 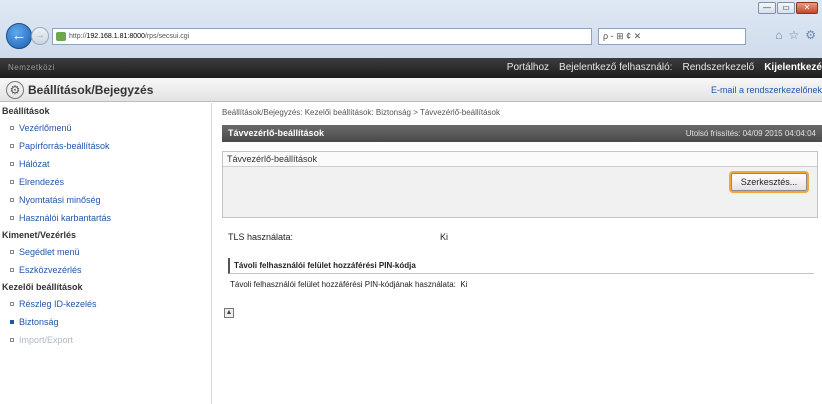 I want to click on panel-title: Távvezérlő-beállítások, so click(x=276, y=133).